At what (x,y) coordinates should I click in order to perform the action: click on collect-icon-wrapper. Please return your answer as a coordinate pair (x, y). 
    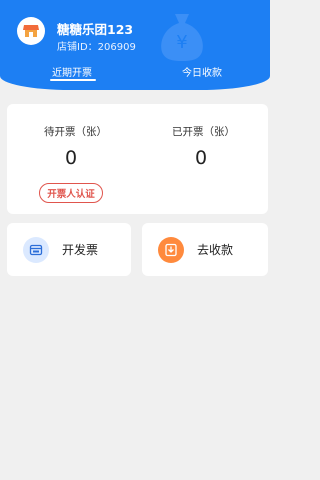
    Looking at the image, I should click on (171, 250).